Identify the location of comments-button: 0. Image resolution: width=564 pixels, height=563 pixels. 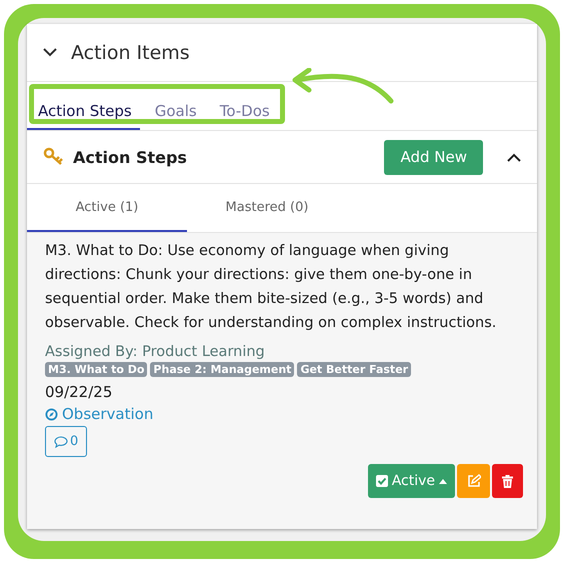
(66, 441).